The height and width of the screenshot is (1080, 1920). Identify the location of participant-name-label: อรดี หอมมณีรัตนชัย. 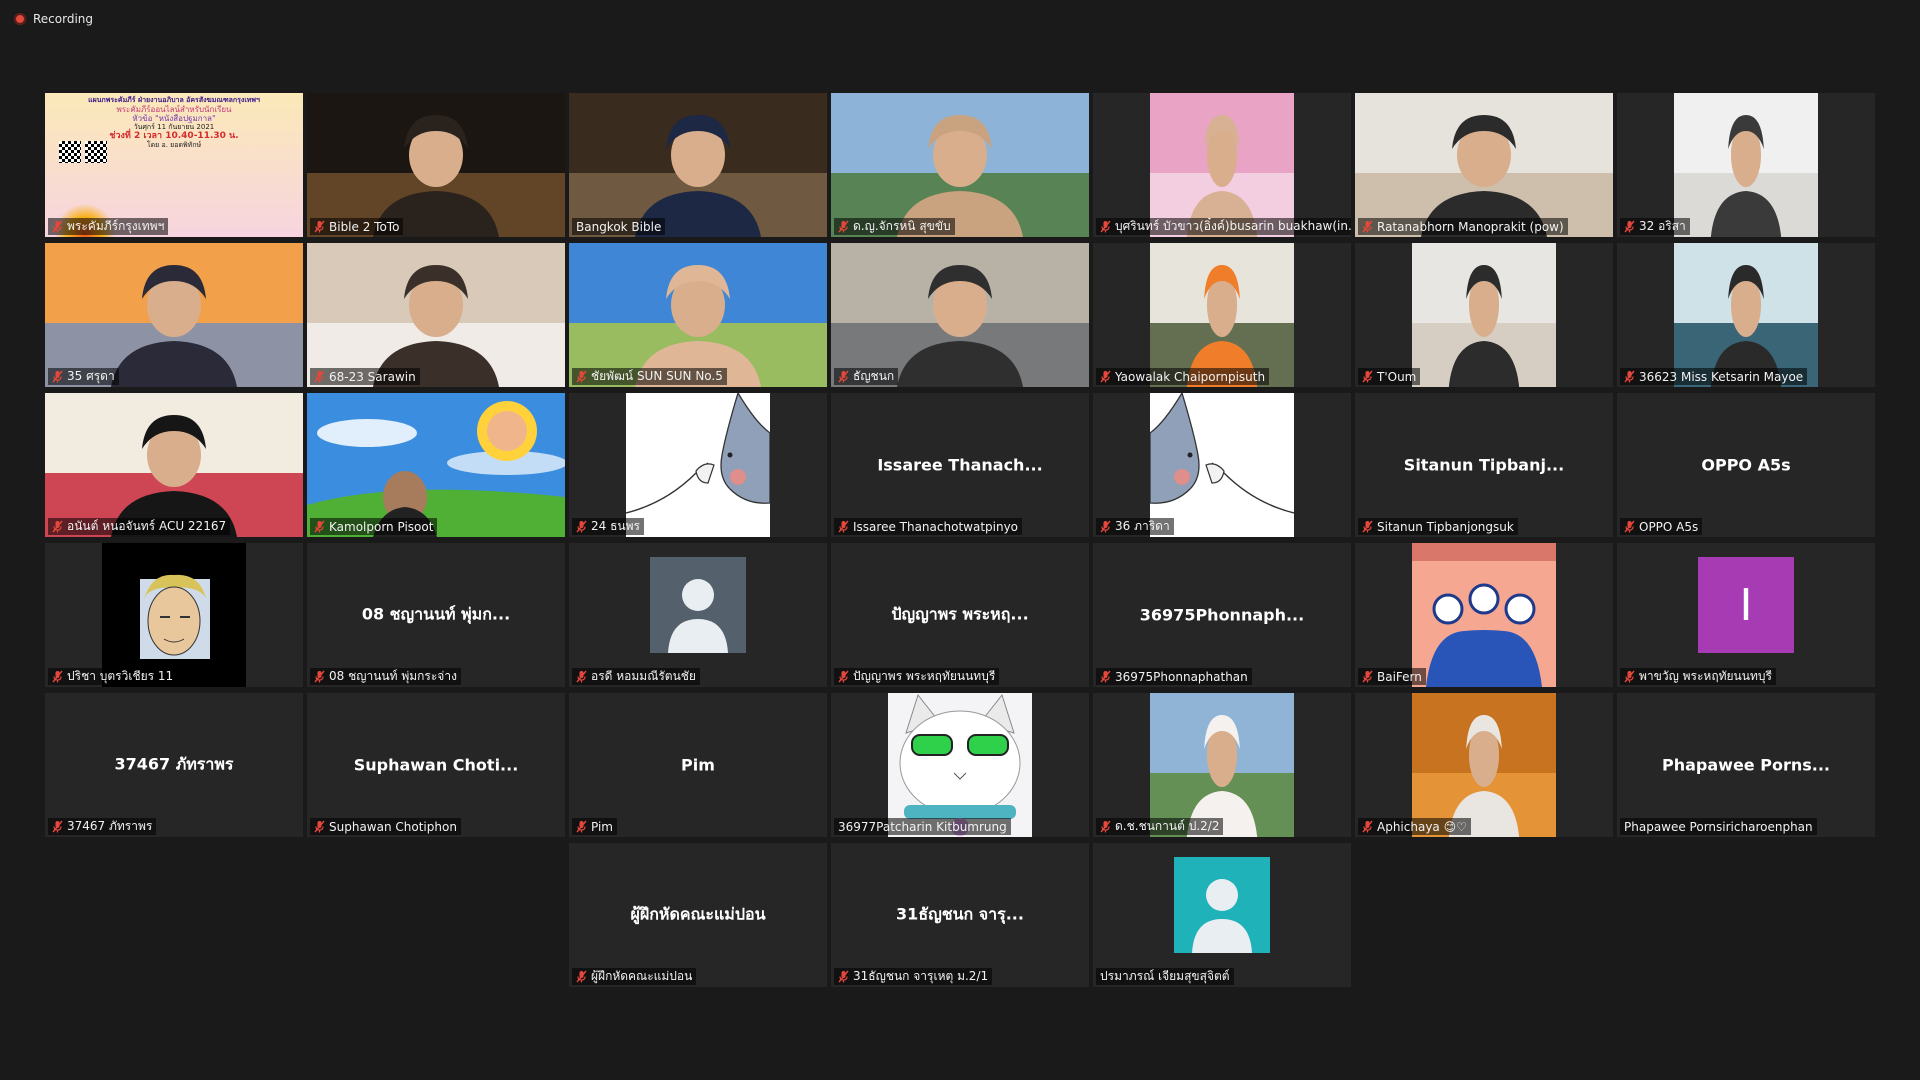
(636, 676).